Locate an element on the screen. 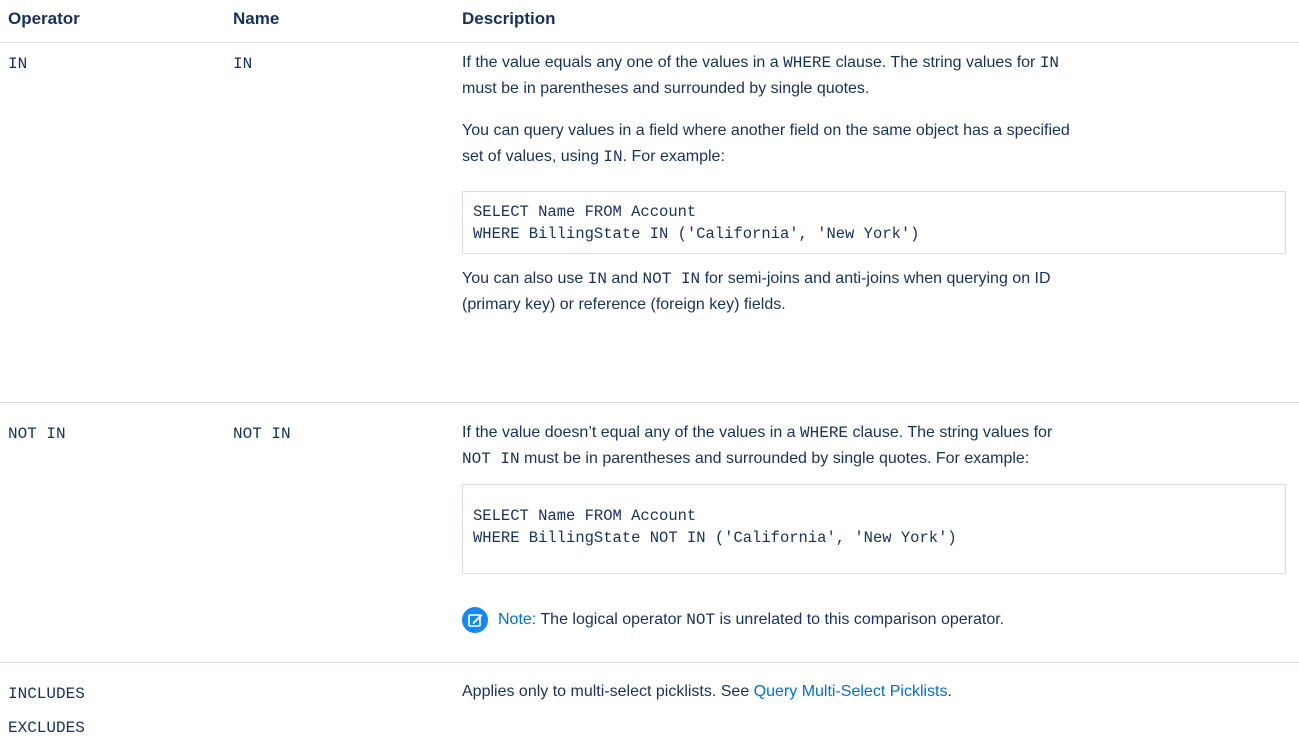 The height and width of the screenshot is (748, 1299). header-description: Description is located at coordinates (509, 18).